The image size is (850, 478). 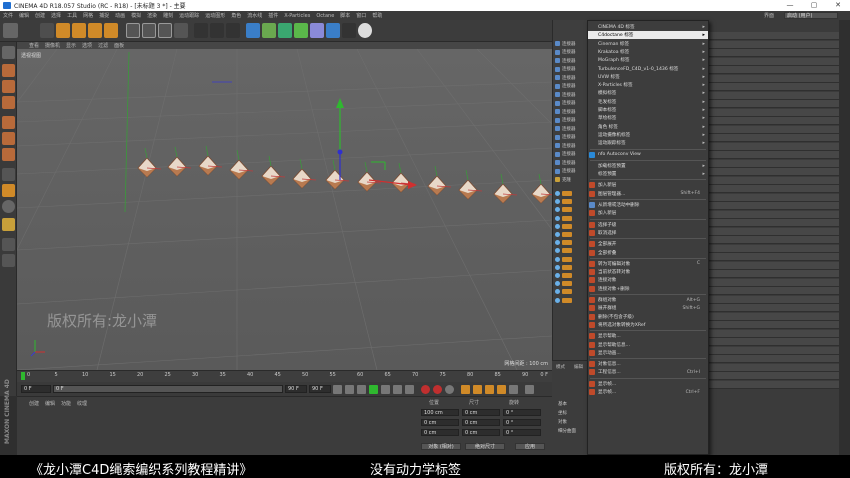 What do you see at coordinates (440, 412) in the screenshot?
I see `coord-field: 100 cm` at bounding box center [440, 412].